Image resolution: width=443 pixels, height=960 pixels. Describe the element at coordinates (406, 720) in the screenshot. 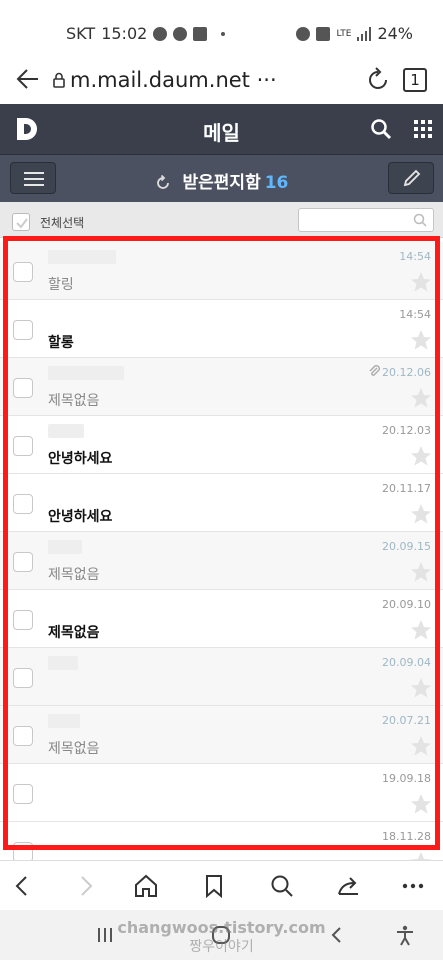

I see `mail-date: 20.07.21` at that location.